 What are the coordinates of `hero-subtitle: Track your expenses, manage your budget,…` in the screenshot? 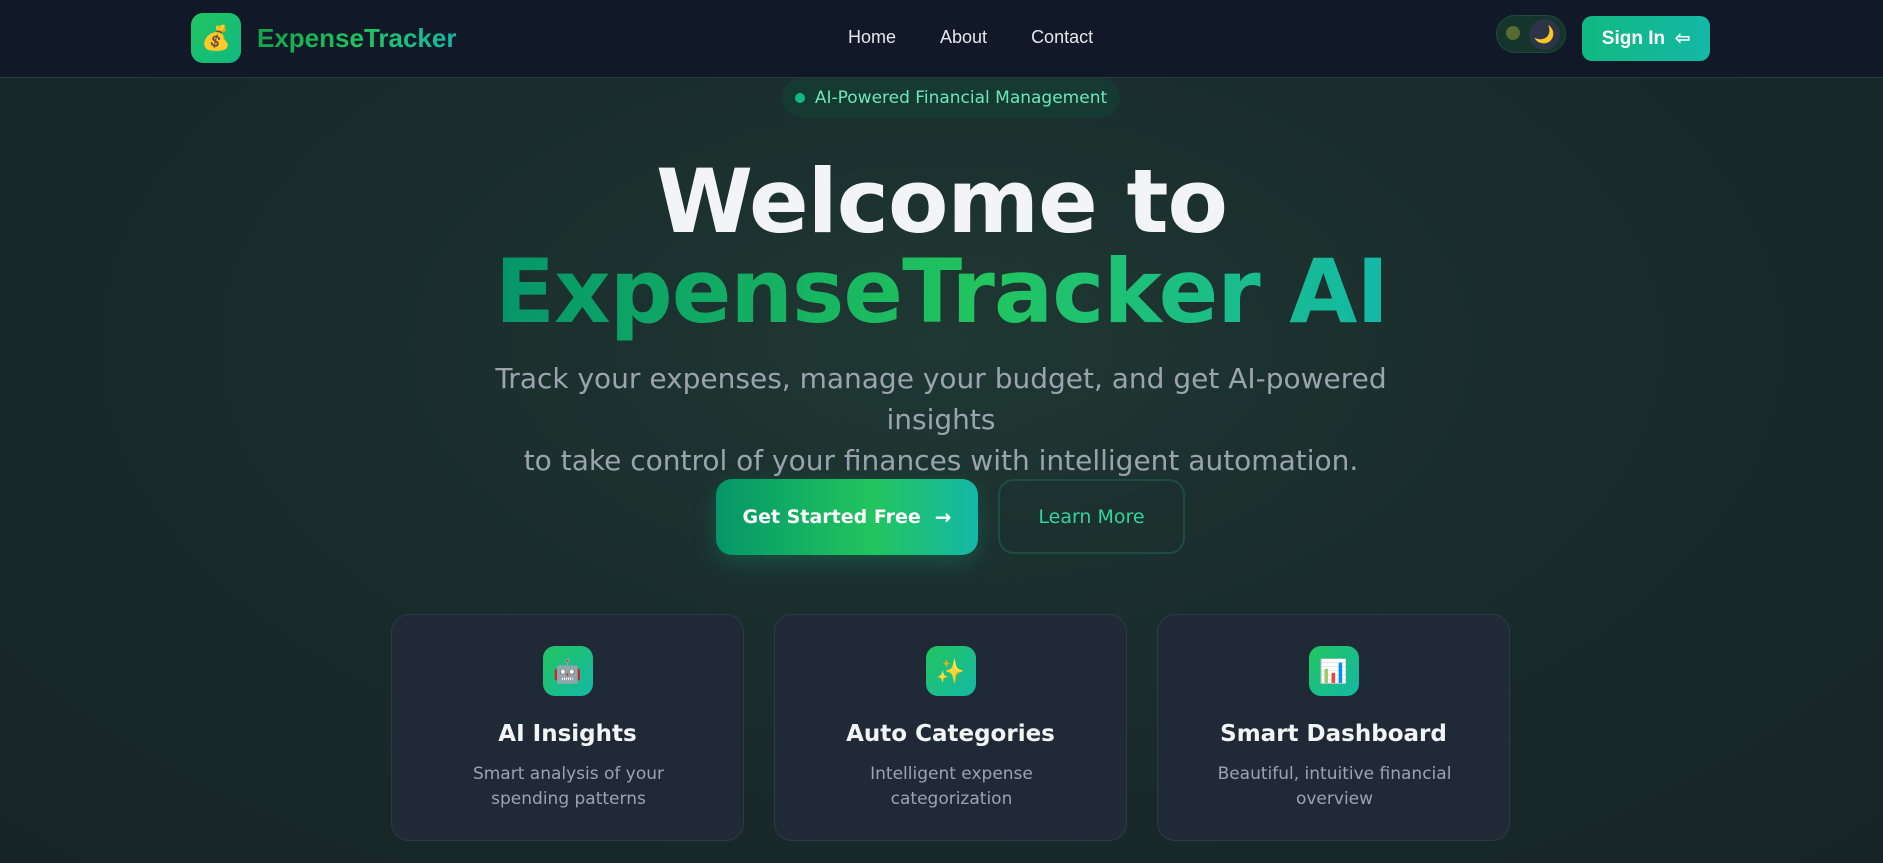 It's located at (941, 419).